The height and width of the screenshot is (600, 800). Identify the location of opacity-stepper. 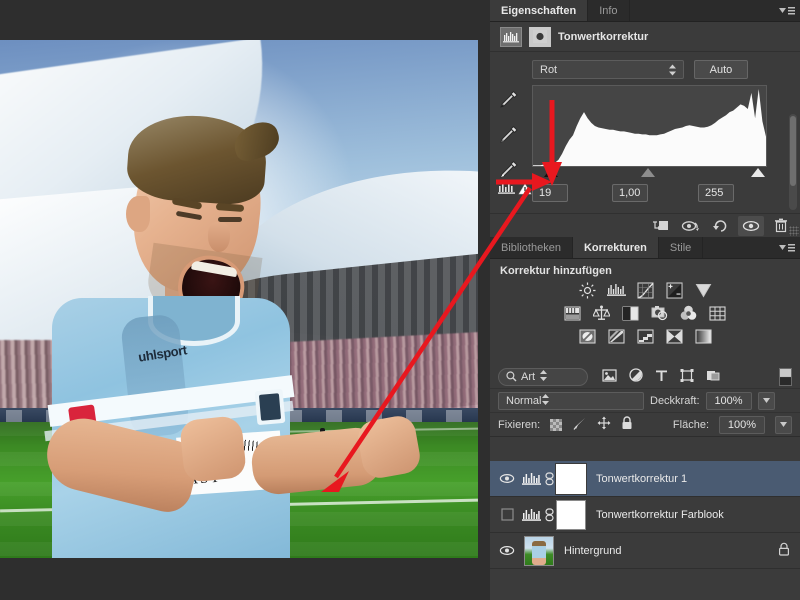
(766, 400).